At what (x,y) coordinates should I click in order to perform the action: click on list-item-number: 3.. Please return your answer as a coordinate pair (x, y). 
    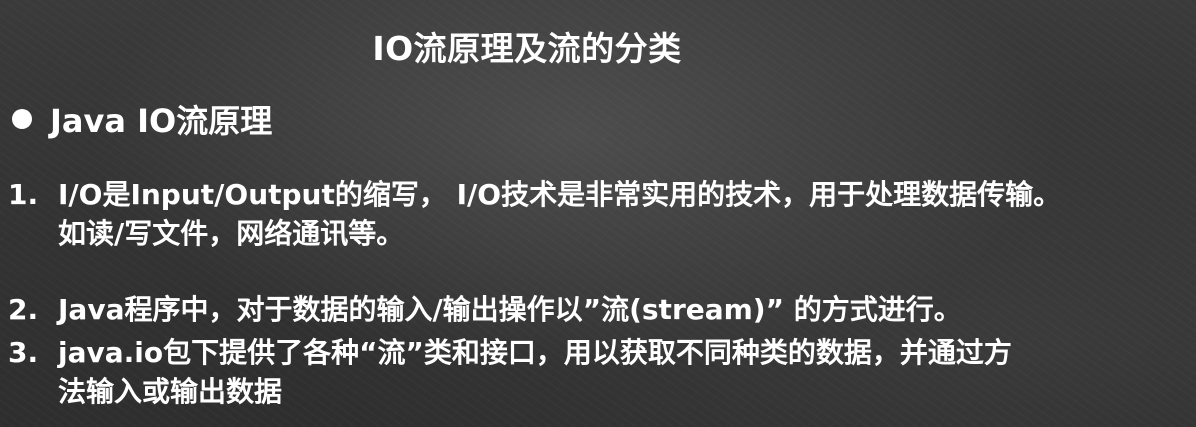
    Looking at the image, I should click on (23, 352).